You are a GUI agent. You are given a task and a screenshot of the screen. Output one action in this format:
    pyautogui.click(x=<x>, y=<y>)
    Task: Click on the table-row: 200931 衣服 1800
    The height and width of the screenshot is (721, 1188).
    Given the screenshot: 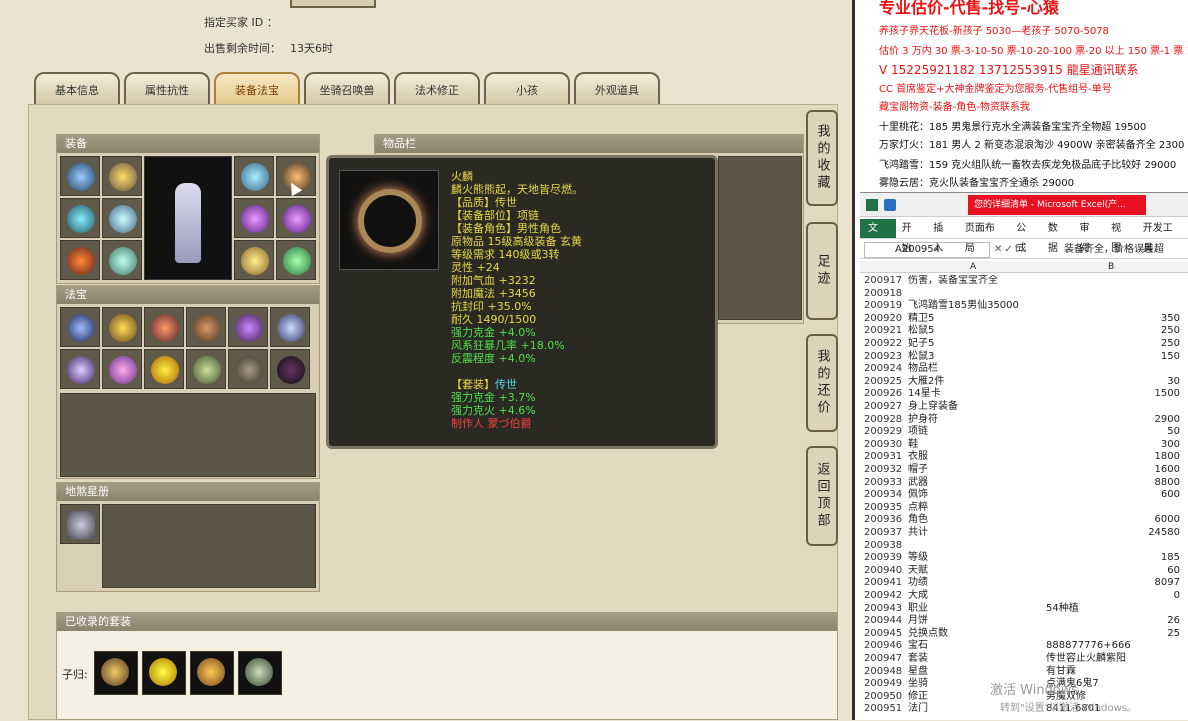 What is the action you would take?
    pyautogui.click(x=1024, y=457)
    